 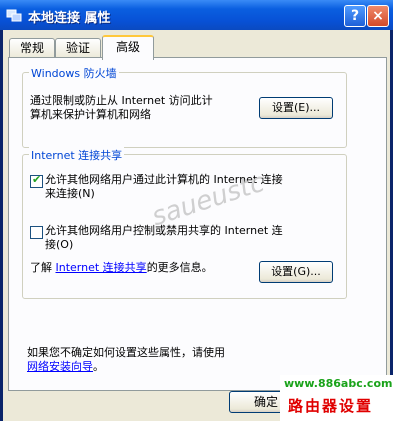 I want to click on firewall-description-line1: 通过限制或防止从 Internet 访问此计, so click(x=121, y=100).